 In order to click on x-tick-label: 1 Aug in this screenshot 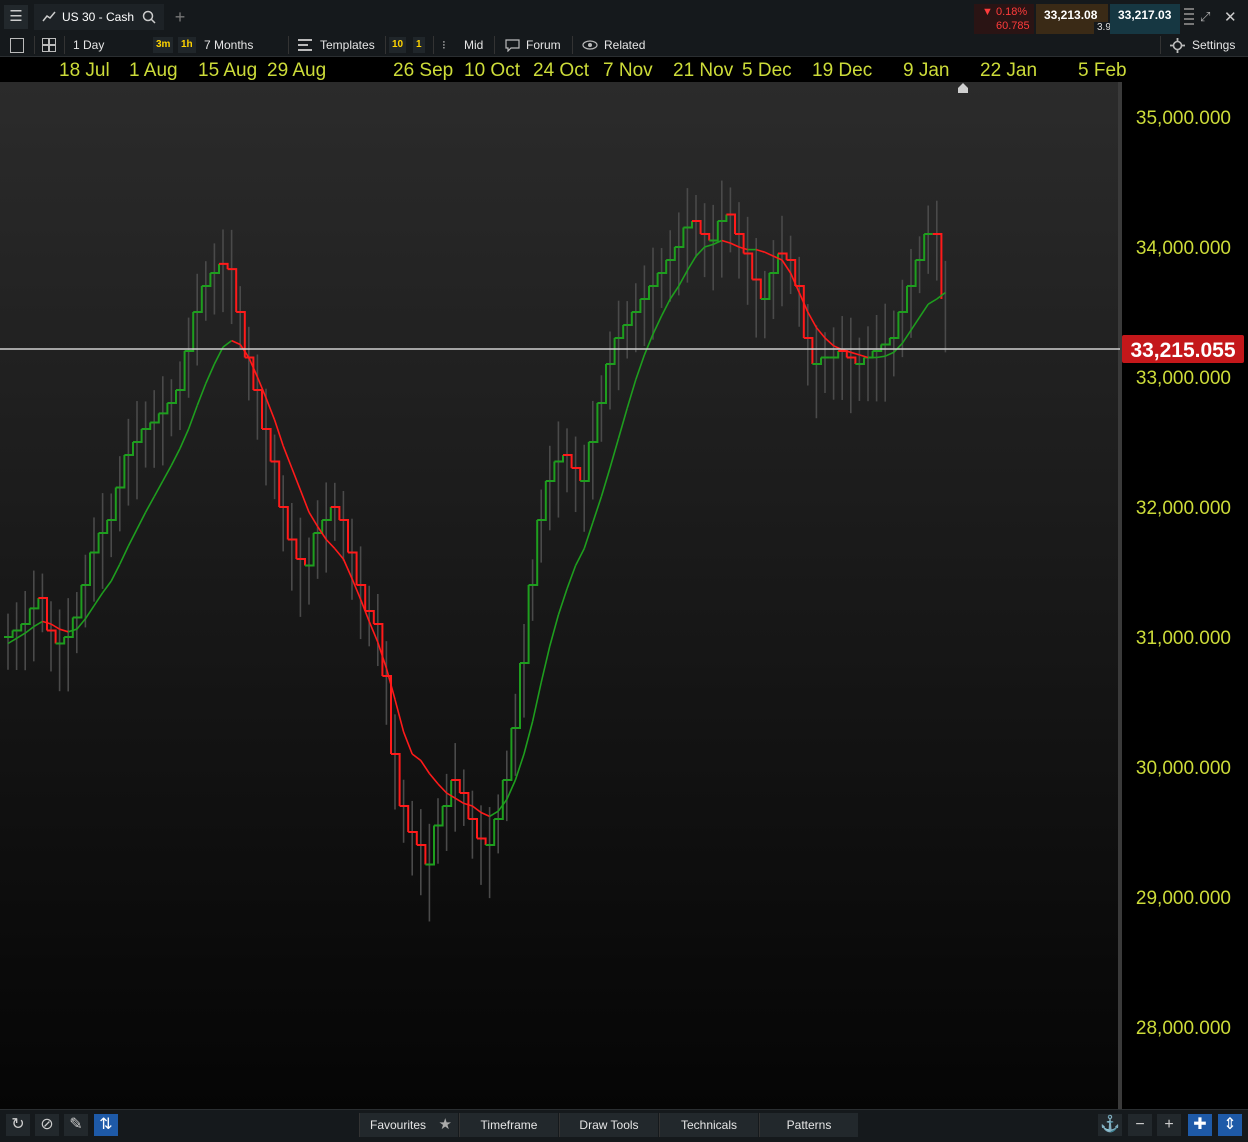, I will do `click(153, 70)`.